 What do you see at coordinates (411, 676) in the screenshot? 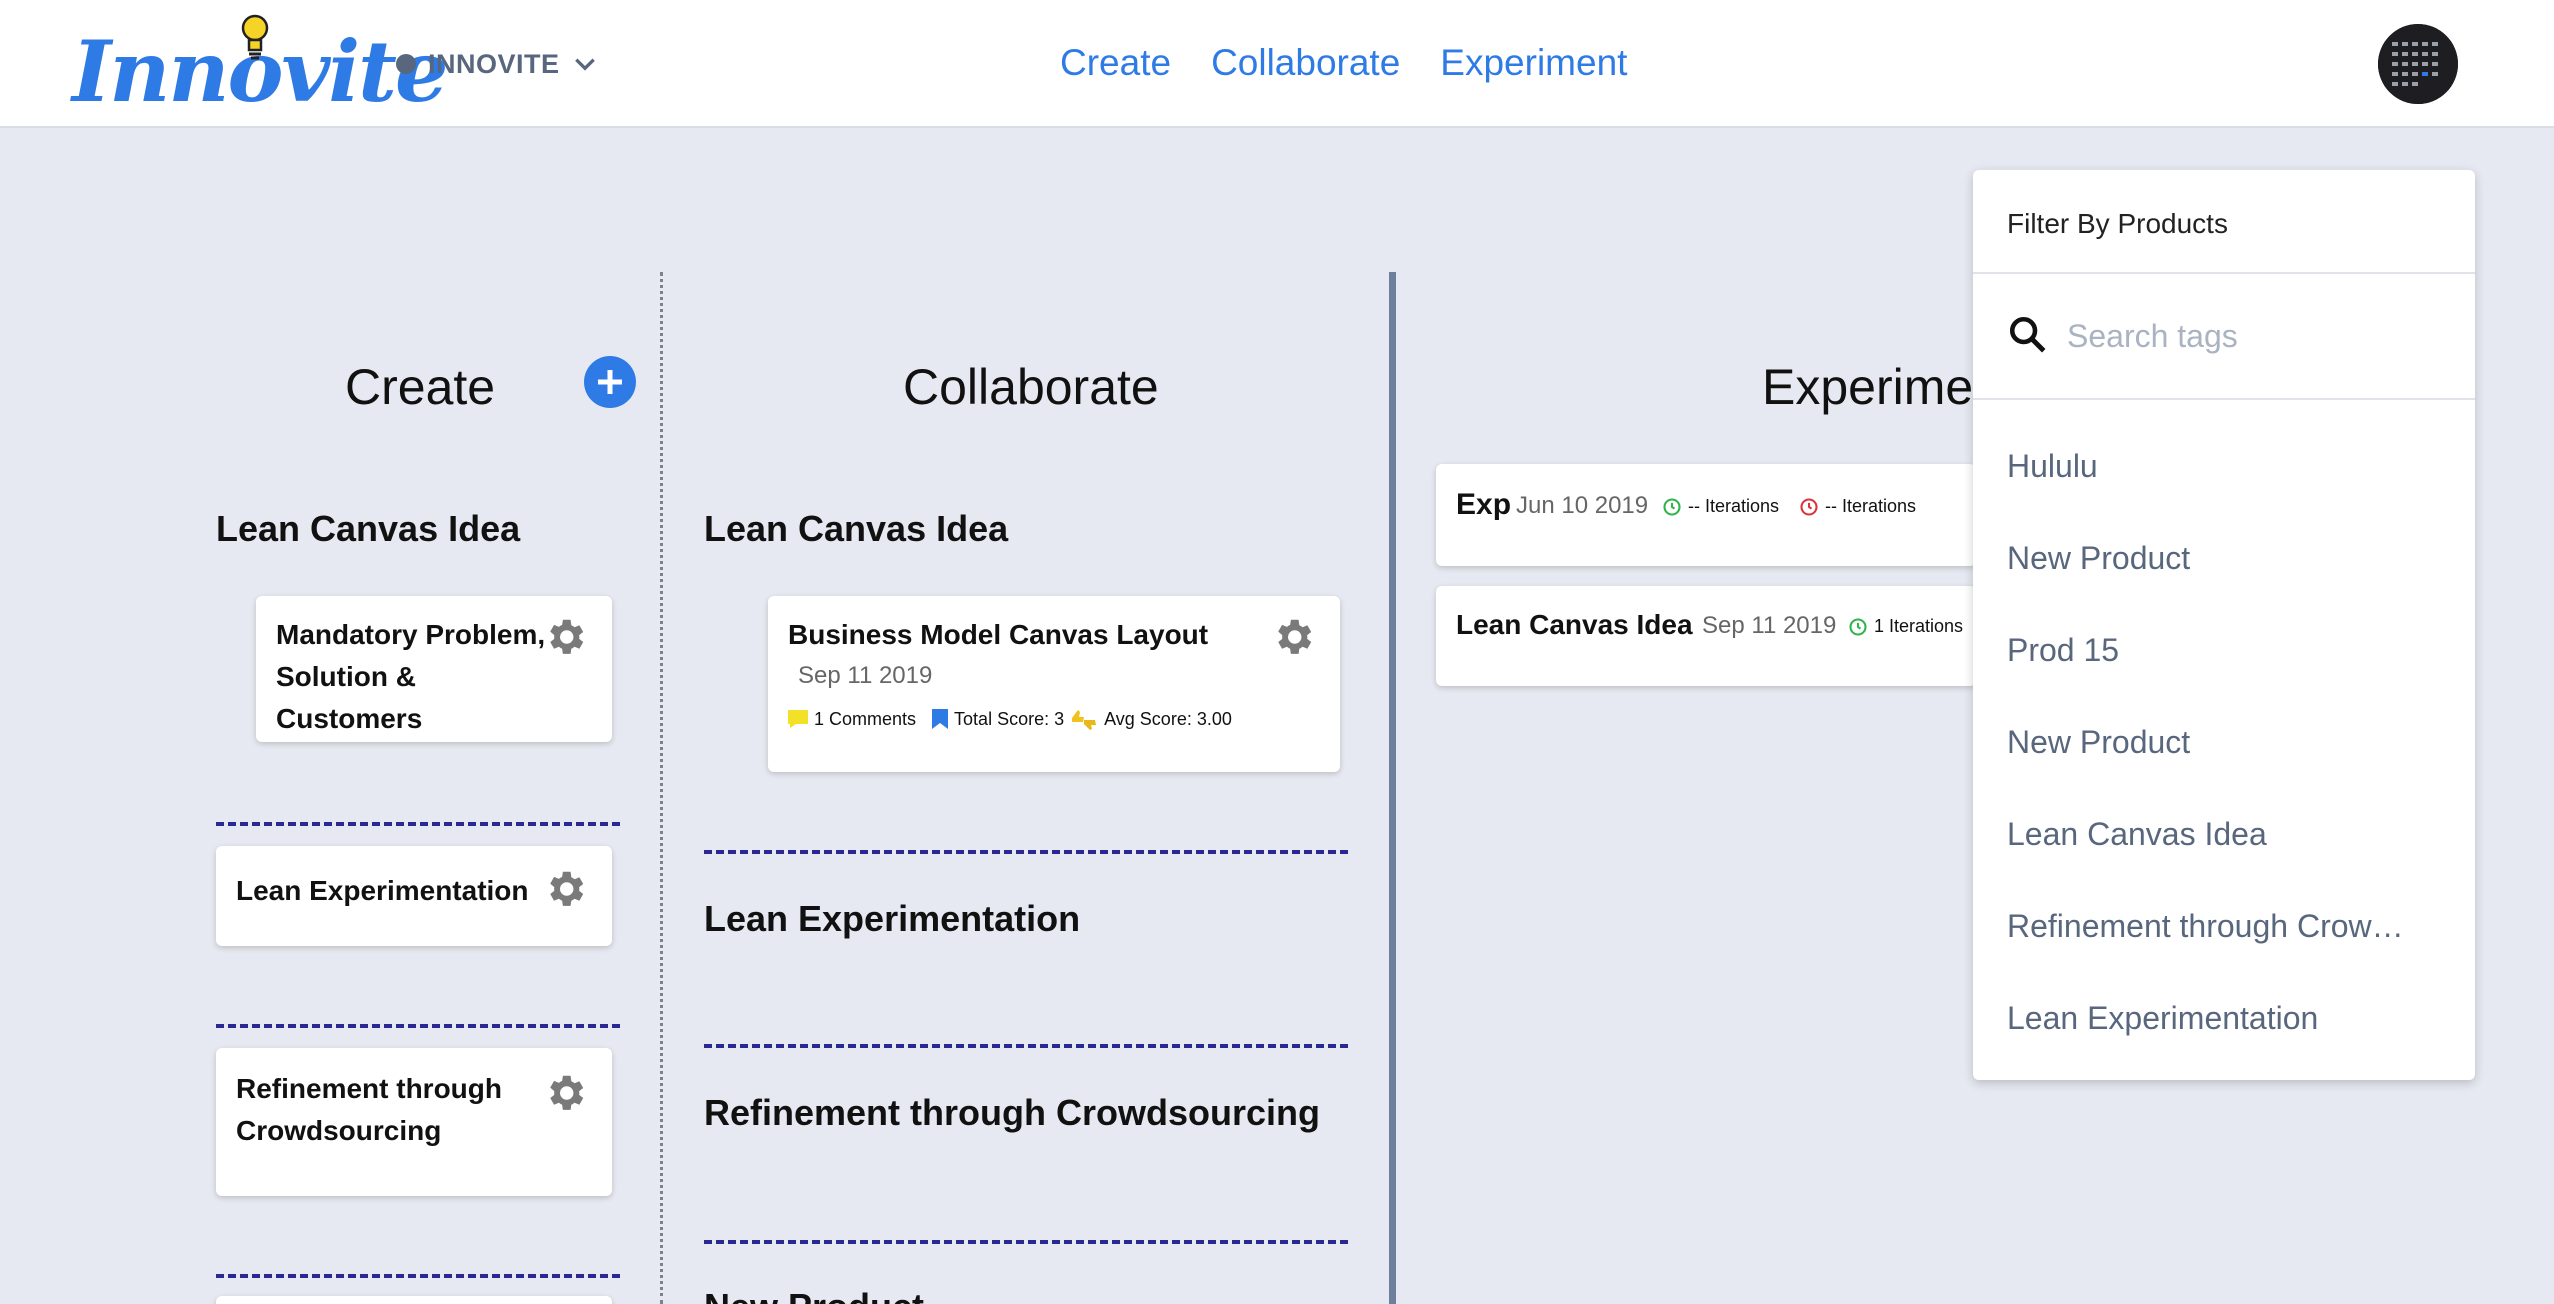
I see `card-title: Mandatory Problem, Solution & Customers` at bounding box center [411, 676].